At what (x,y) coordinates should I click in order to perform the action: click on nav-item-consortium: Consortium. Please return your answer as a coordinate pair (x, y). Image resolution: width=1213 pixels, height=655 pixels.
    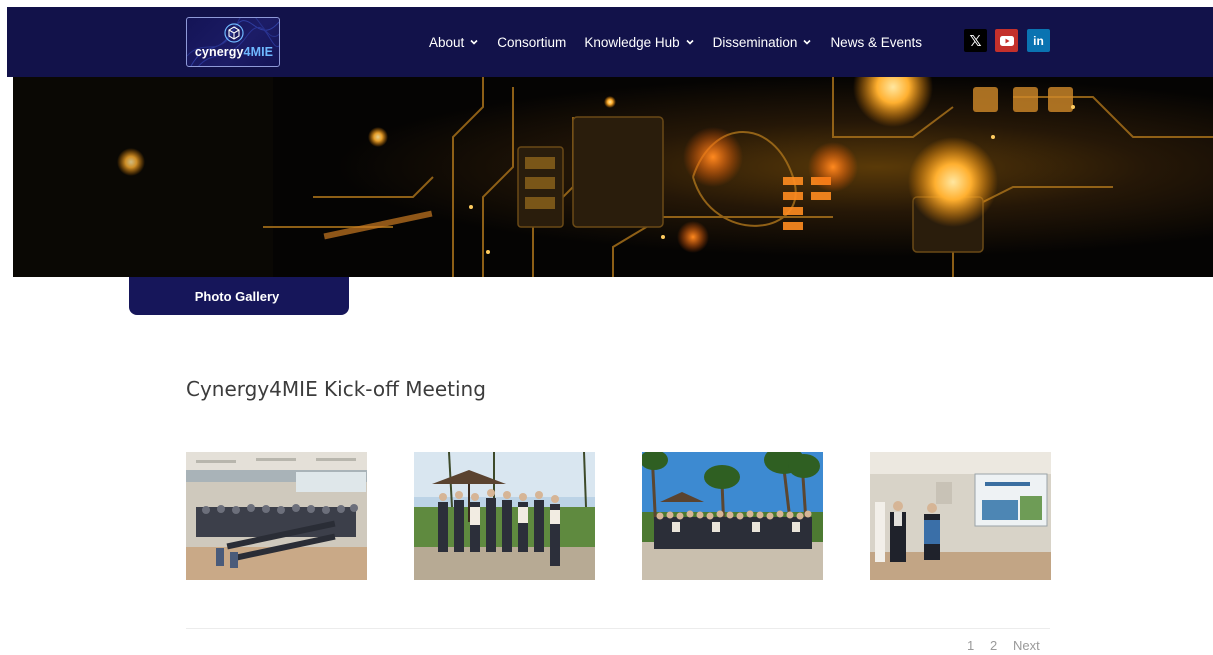
    Looking at the image, I should click on (531, 42).